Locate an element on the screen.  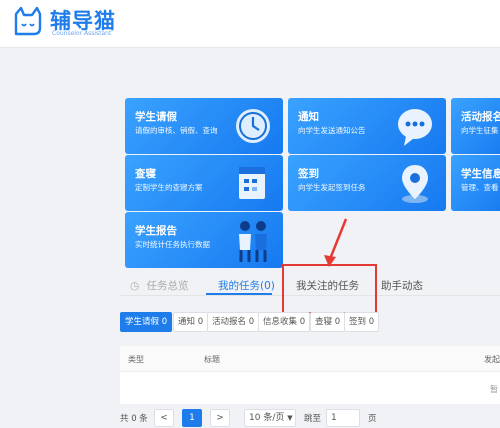
page-unit: 页 is located at coordinates (372, 419).